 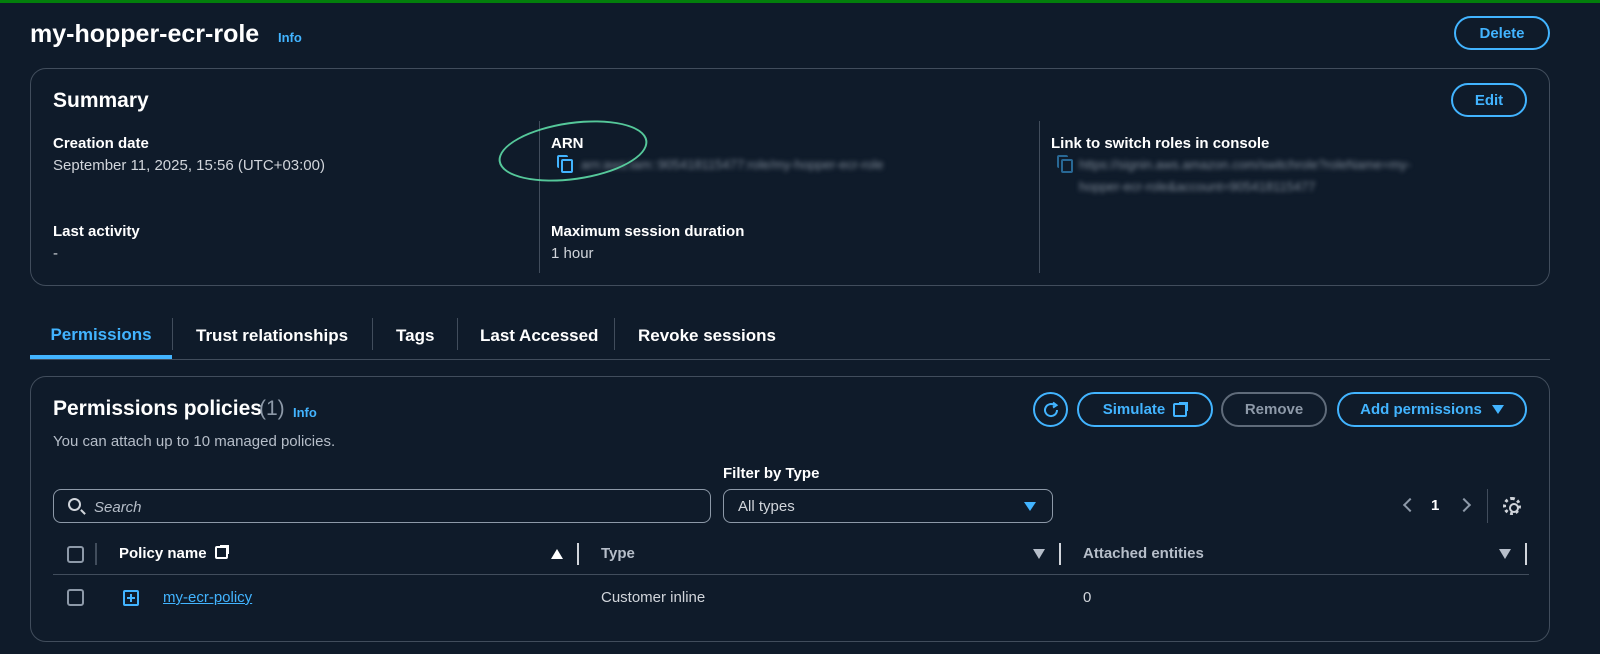 I want to click on filter-type-value: All types, so click(x=766, y=506).